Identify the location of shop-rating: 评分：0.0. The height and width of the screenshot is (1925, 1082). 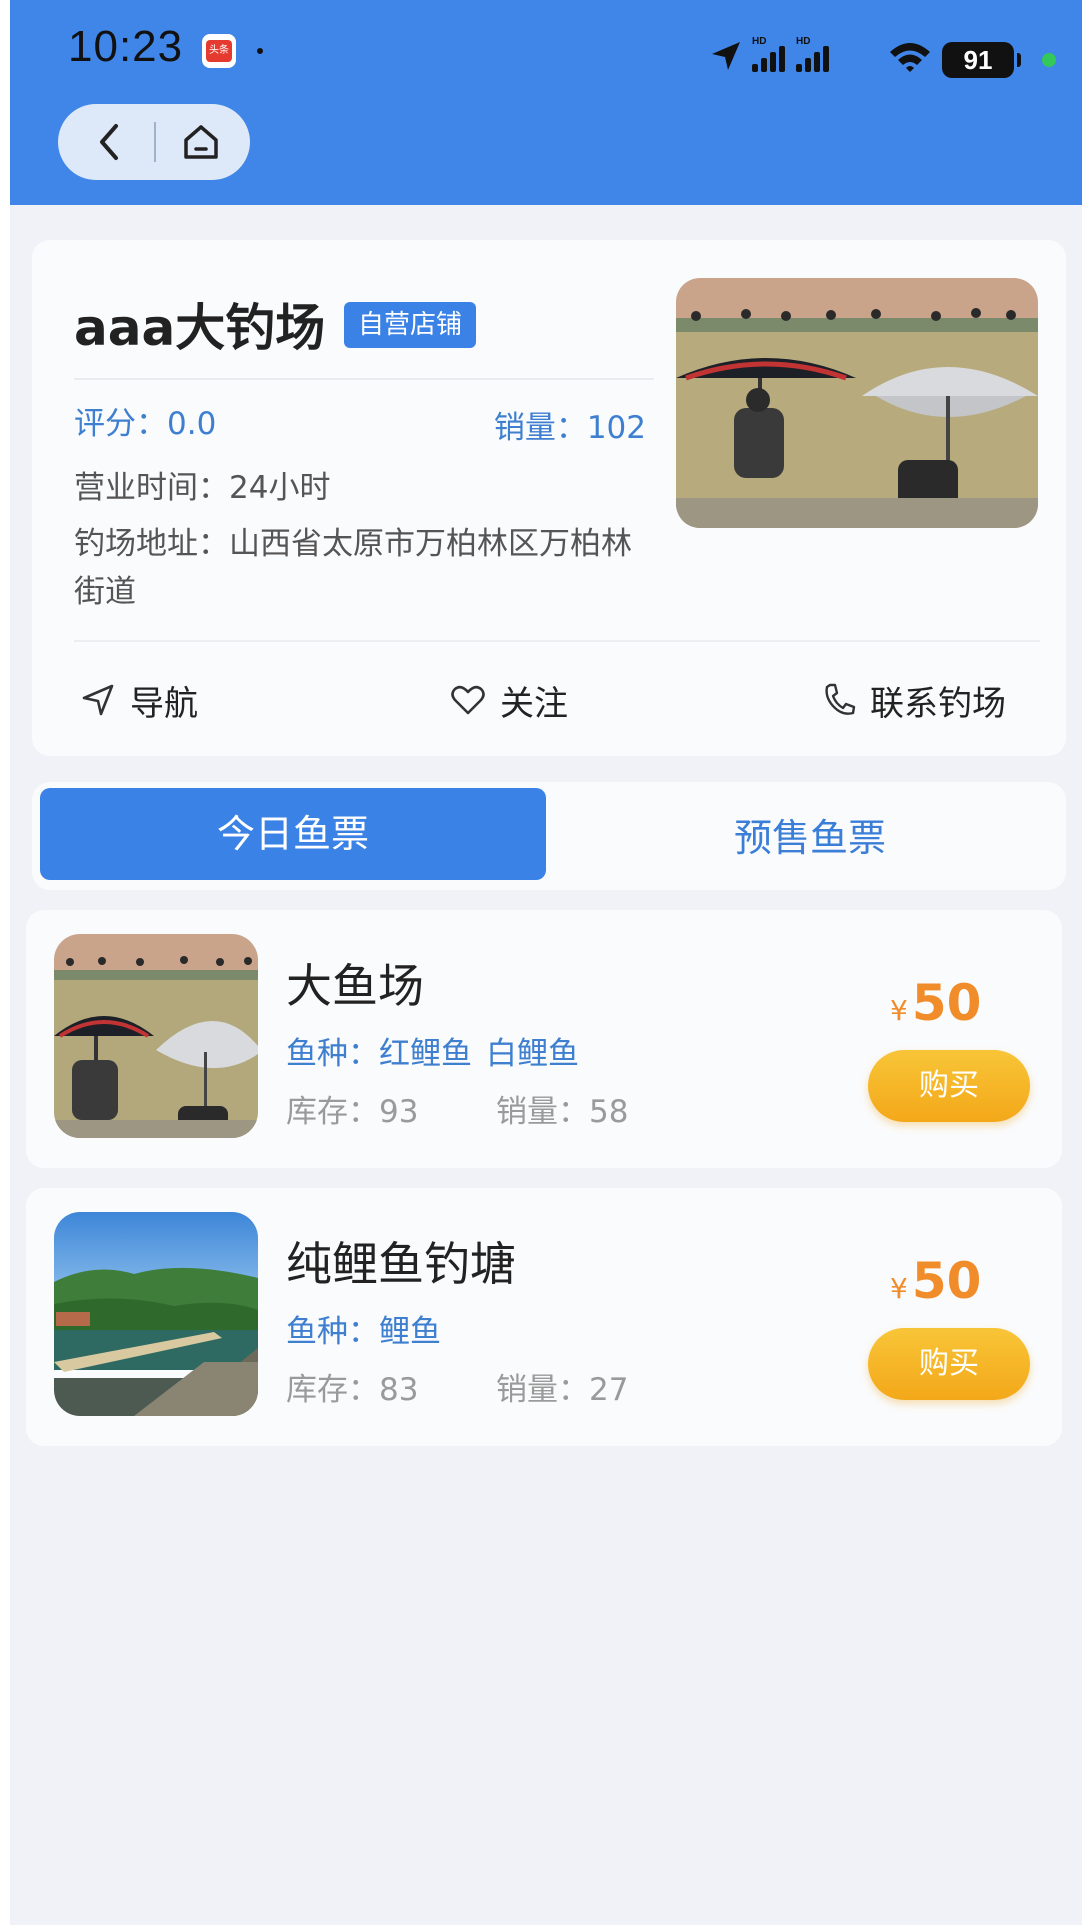
(145, 424).